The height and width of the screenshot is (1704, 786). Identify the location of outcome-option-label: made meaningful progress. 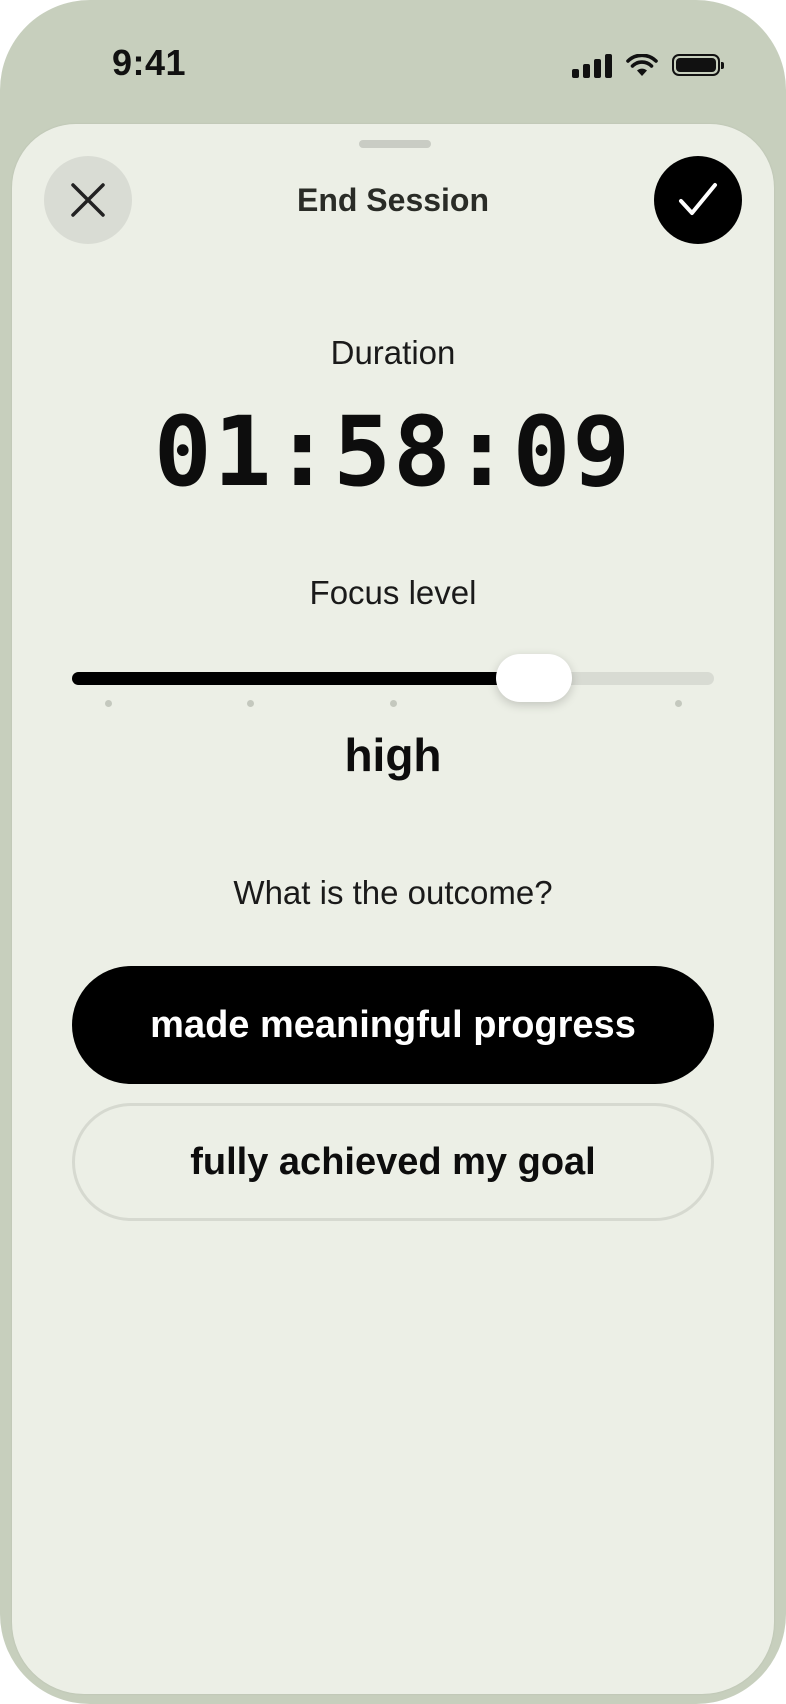
(393, 1024).